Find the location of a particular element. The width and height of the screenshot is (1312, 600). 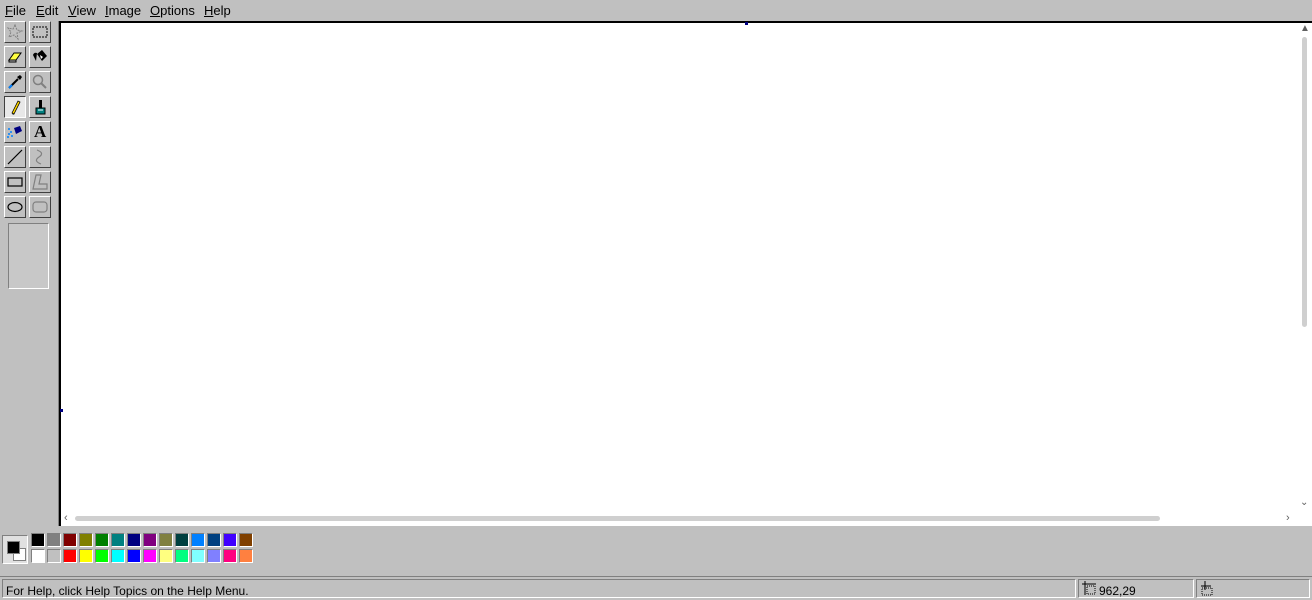

tool-rectangle is located at coordinates (15, 182).